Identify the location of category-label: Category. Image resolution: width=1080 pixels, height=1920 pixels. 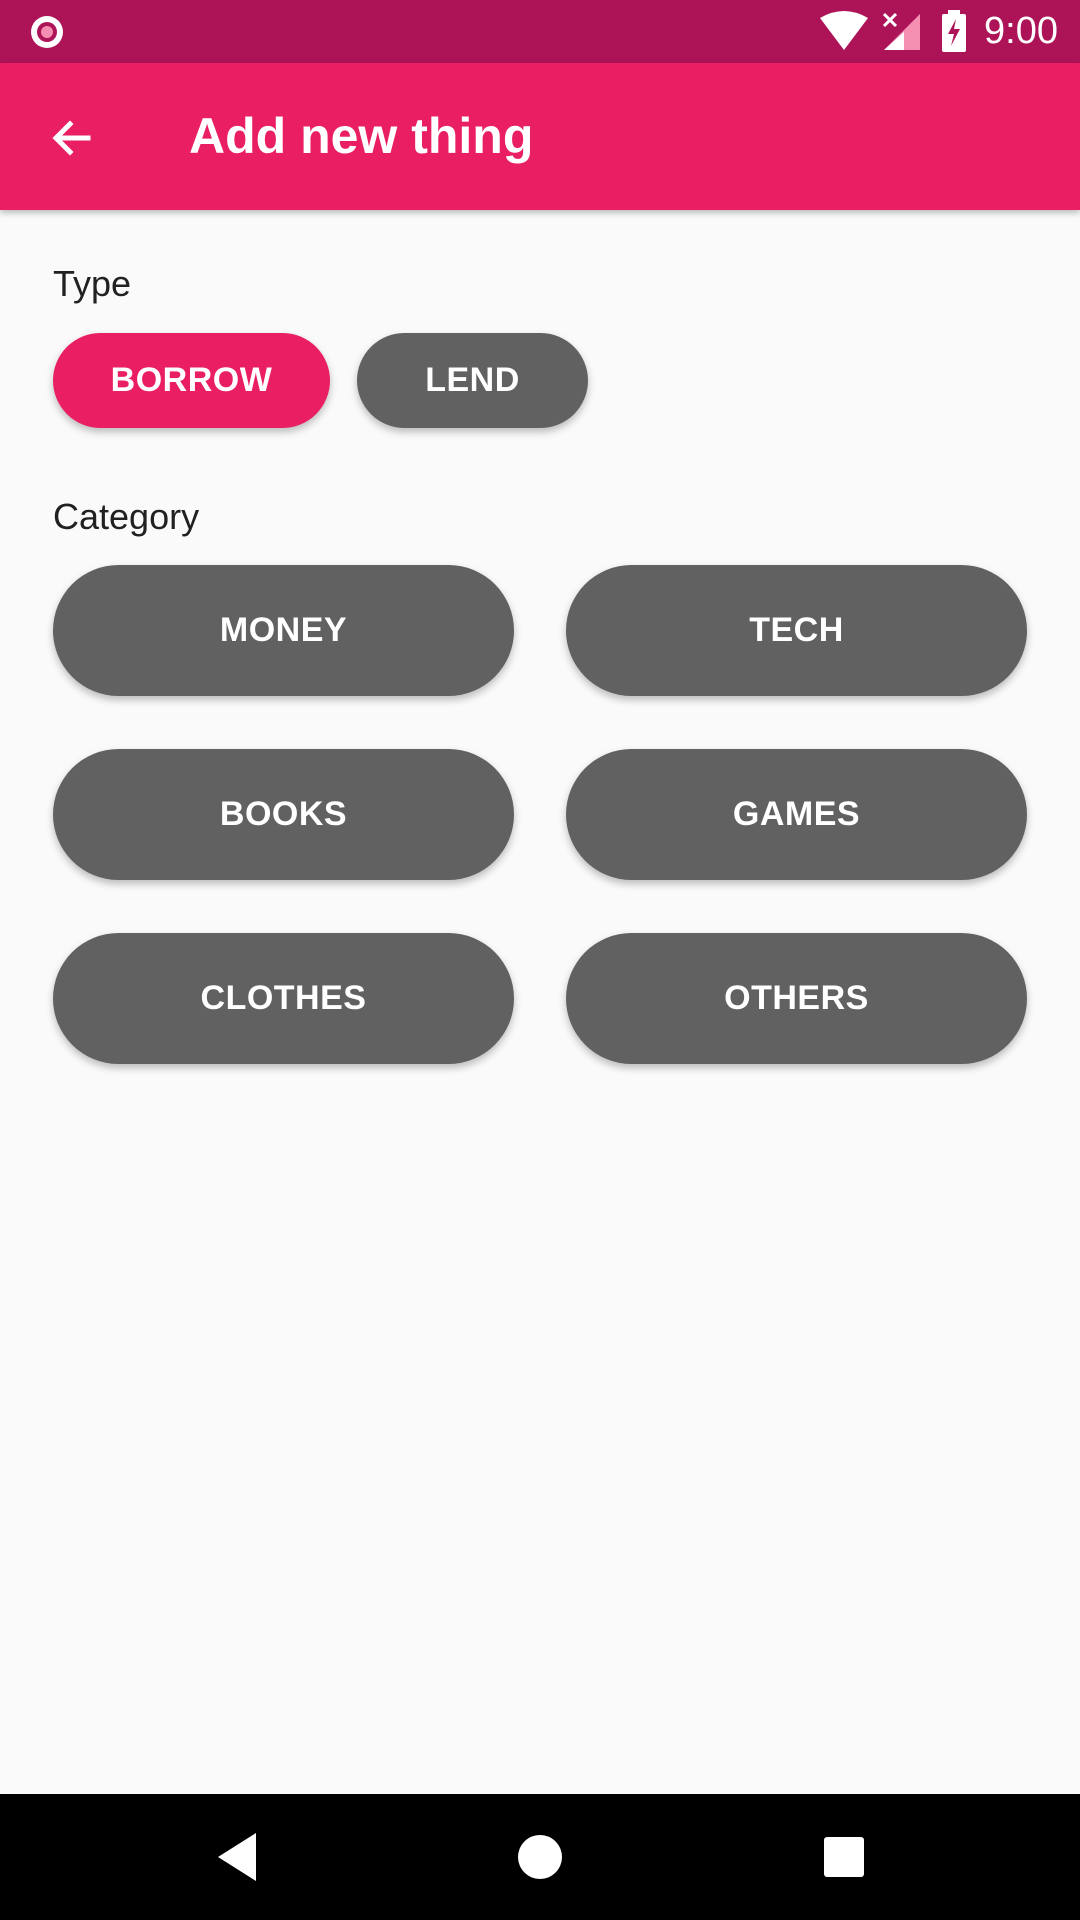
(126, 516).